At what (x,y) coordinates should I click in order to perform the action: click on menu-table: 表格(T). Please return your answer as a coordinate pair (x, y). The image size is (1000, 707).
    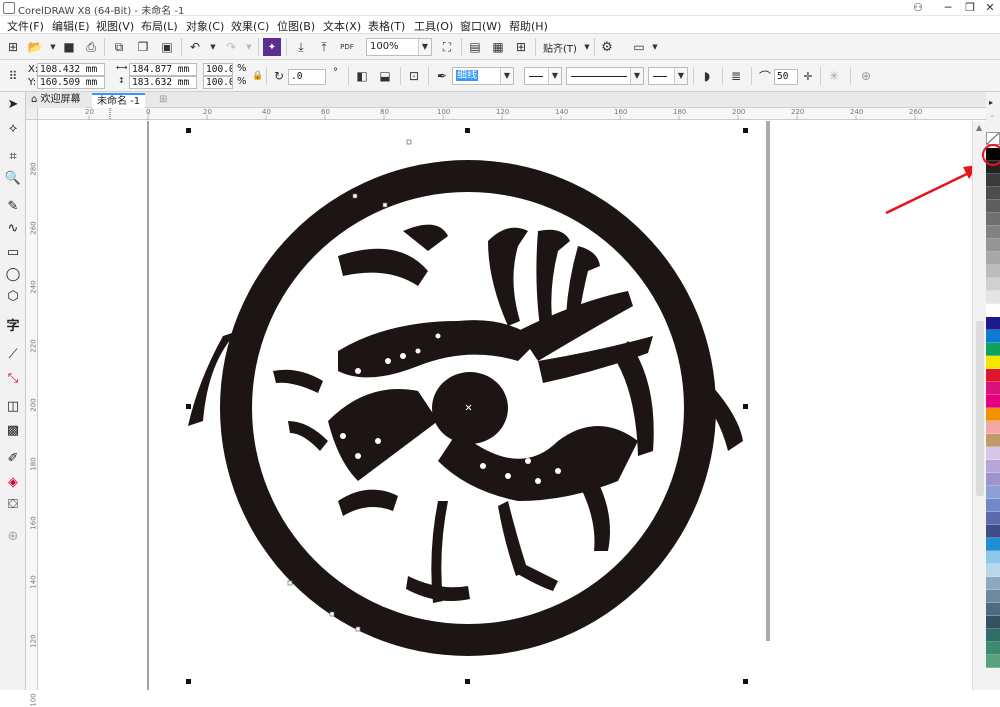
    Looking at the image, I should click on (386, 26).